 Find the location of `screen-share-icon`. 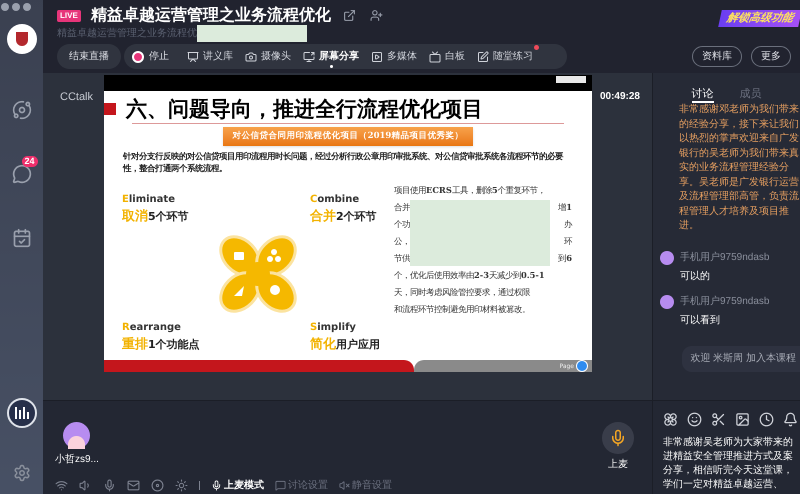

screen-share-icon is located at coordinates (309, 56).